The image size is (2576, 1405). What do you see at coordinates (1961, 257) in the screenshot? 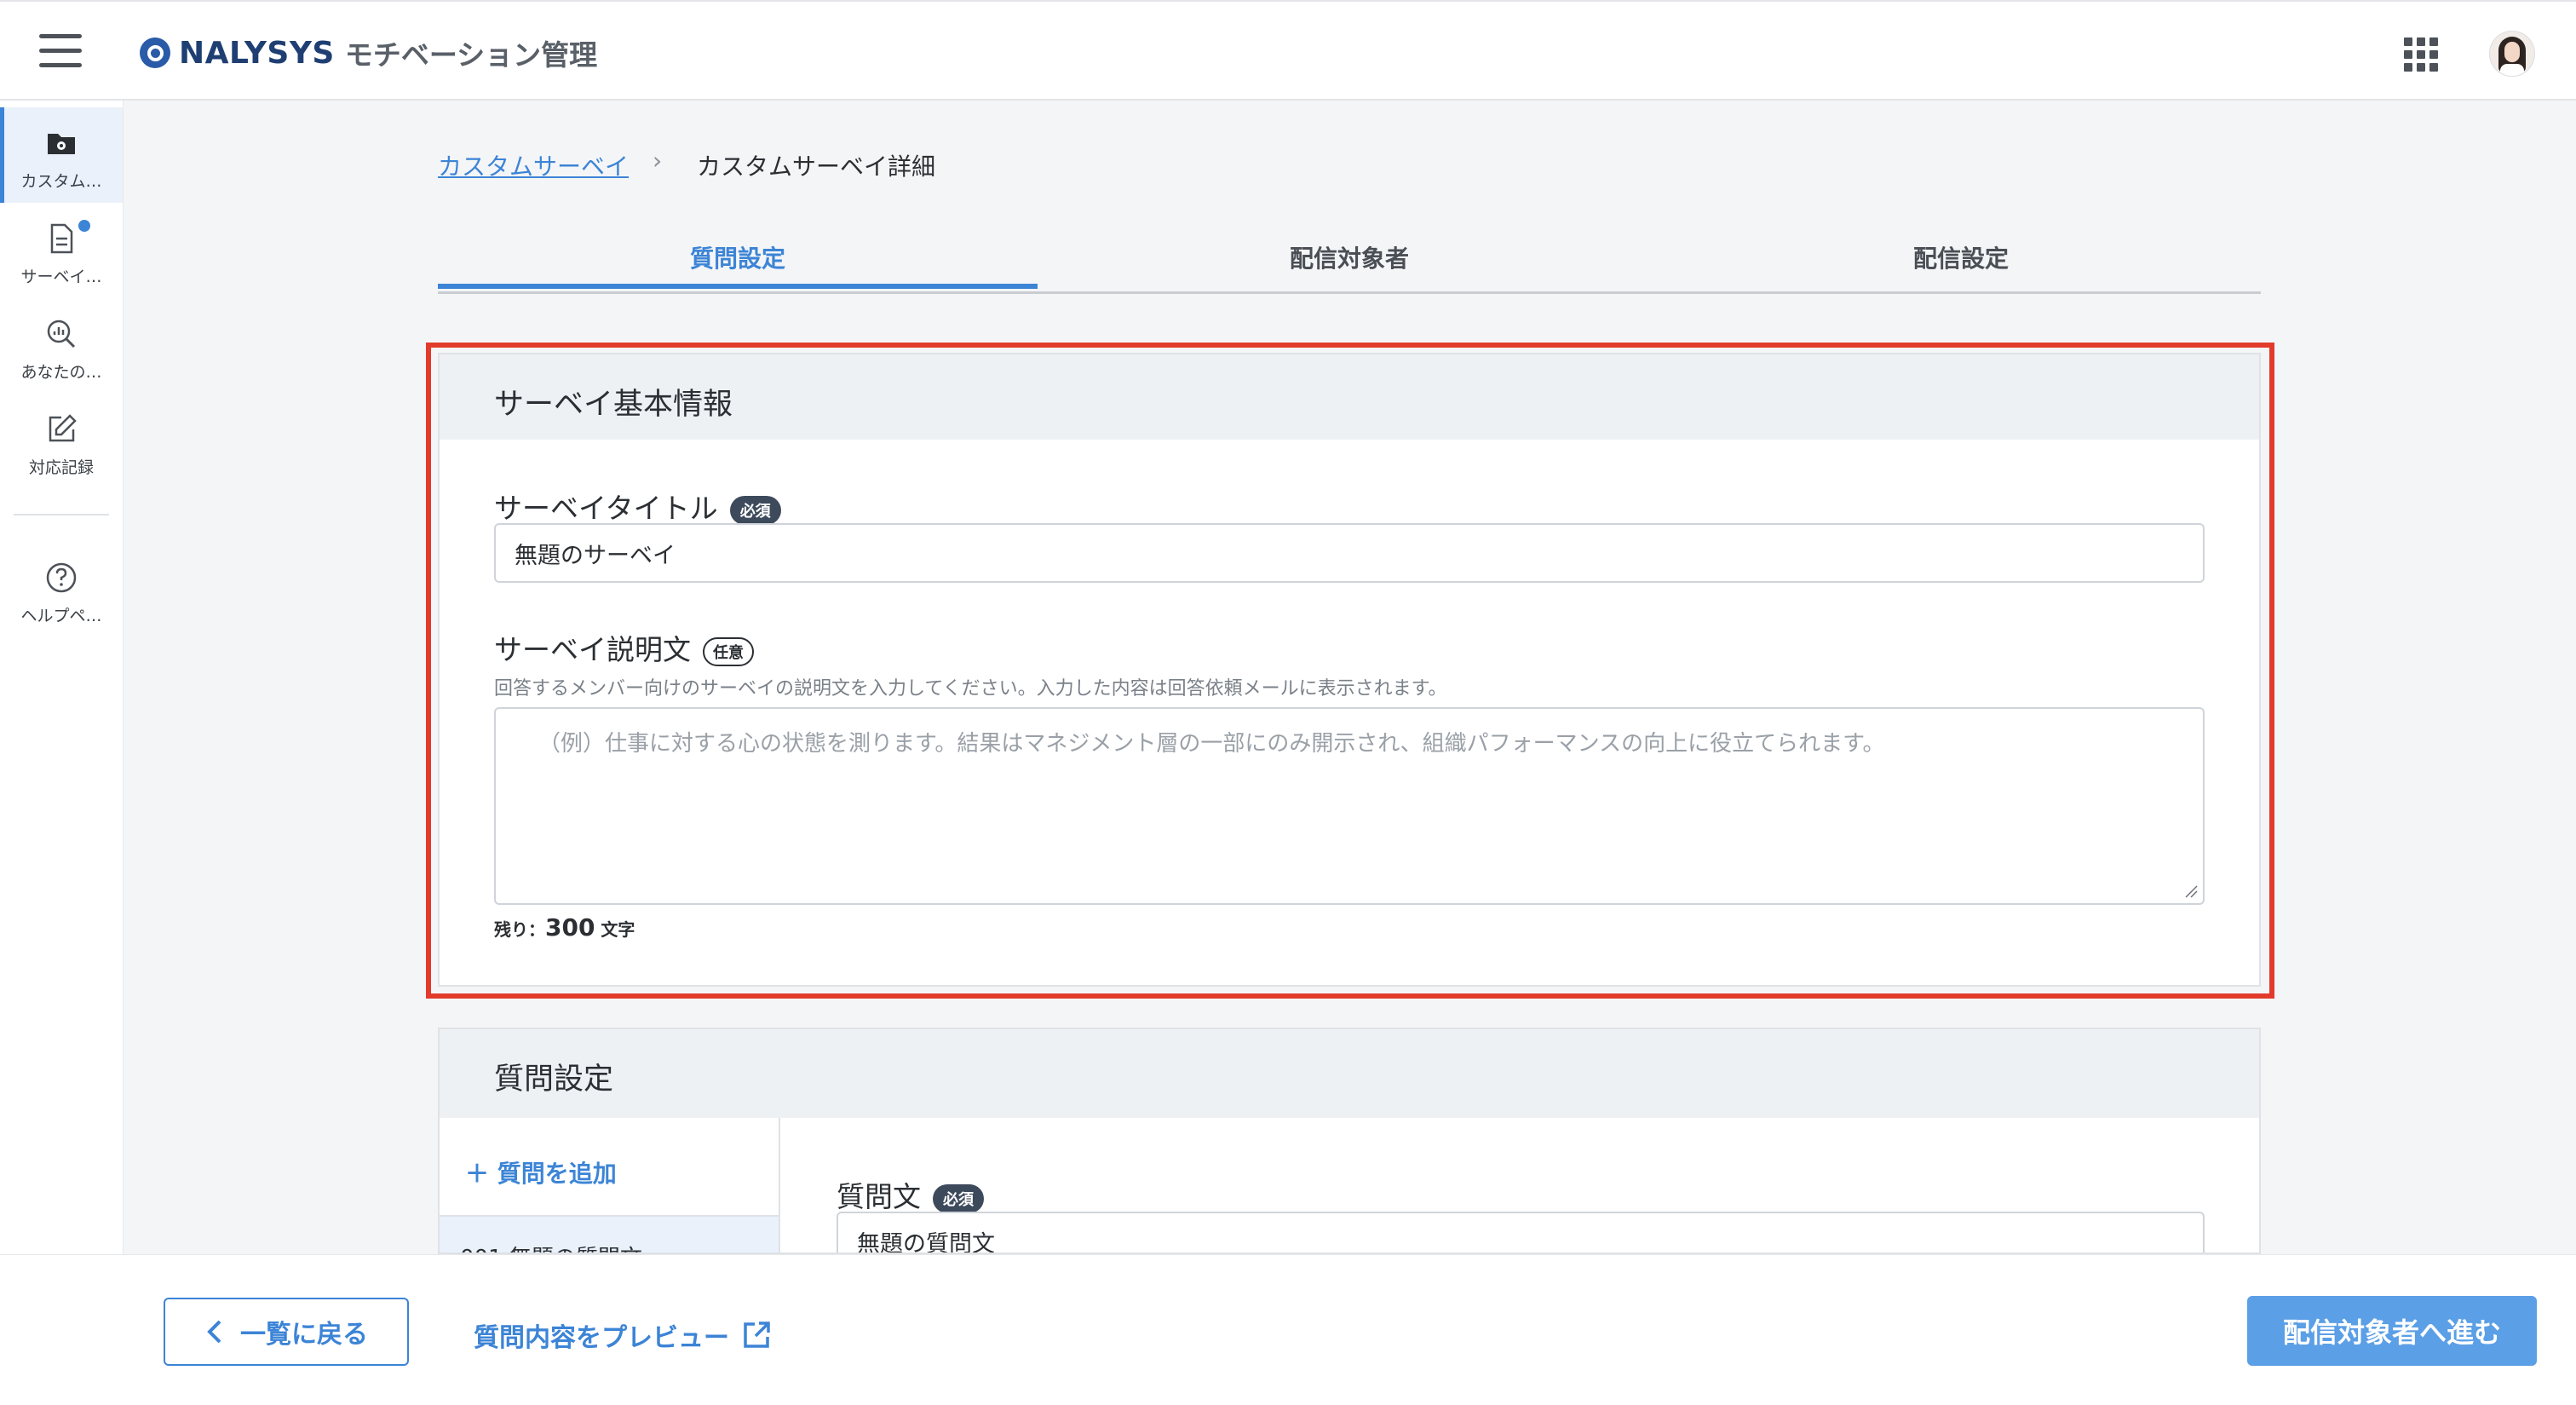
I see `tab-delivery-settings: 配信設定` at bounding box center [1961, 257].